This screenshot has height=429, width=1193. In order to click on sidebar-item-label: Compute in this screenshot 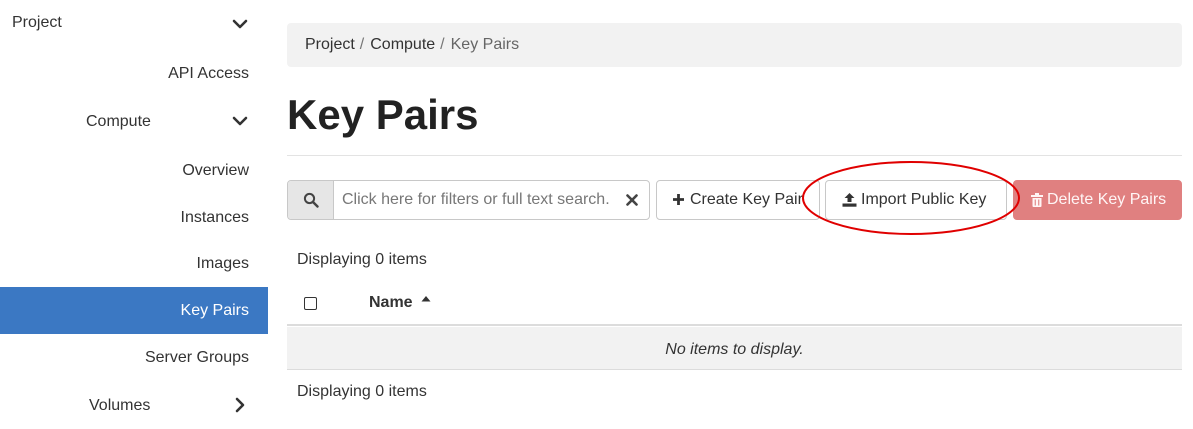, I will do `click(118, 121)`.